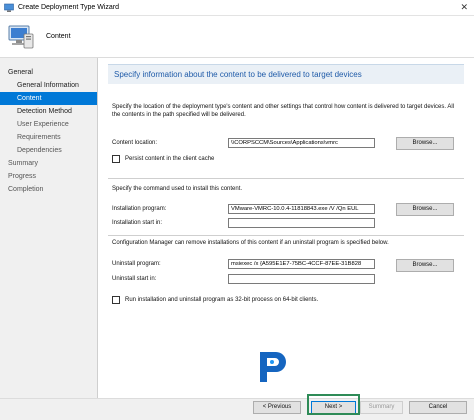  What do you see at coordinates (237, 37) in the screenshot?
I see `wizard-header: Content` at bounding box center [237, 37].